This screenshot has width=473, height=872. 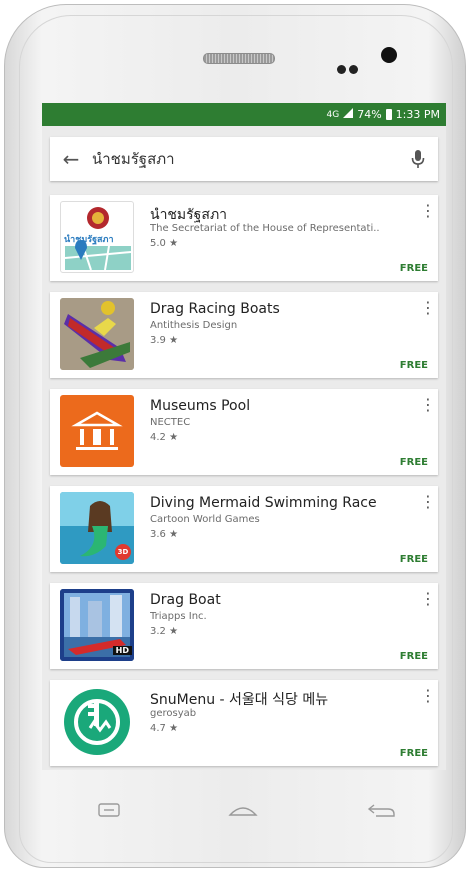 I want to click on app-card: Museums Pool NECTEC 4.2 ★ ⋮ FREE, so click(x=244, y=432).